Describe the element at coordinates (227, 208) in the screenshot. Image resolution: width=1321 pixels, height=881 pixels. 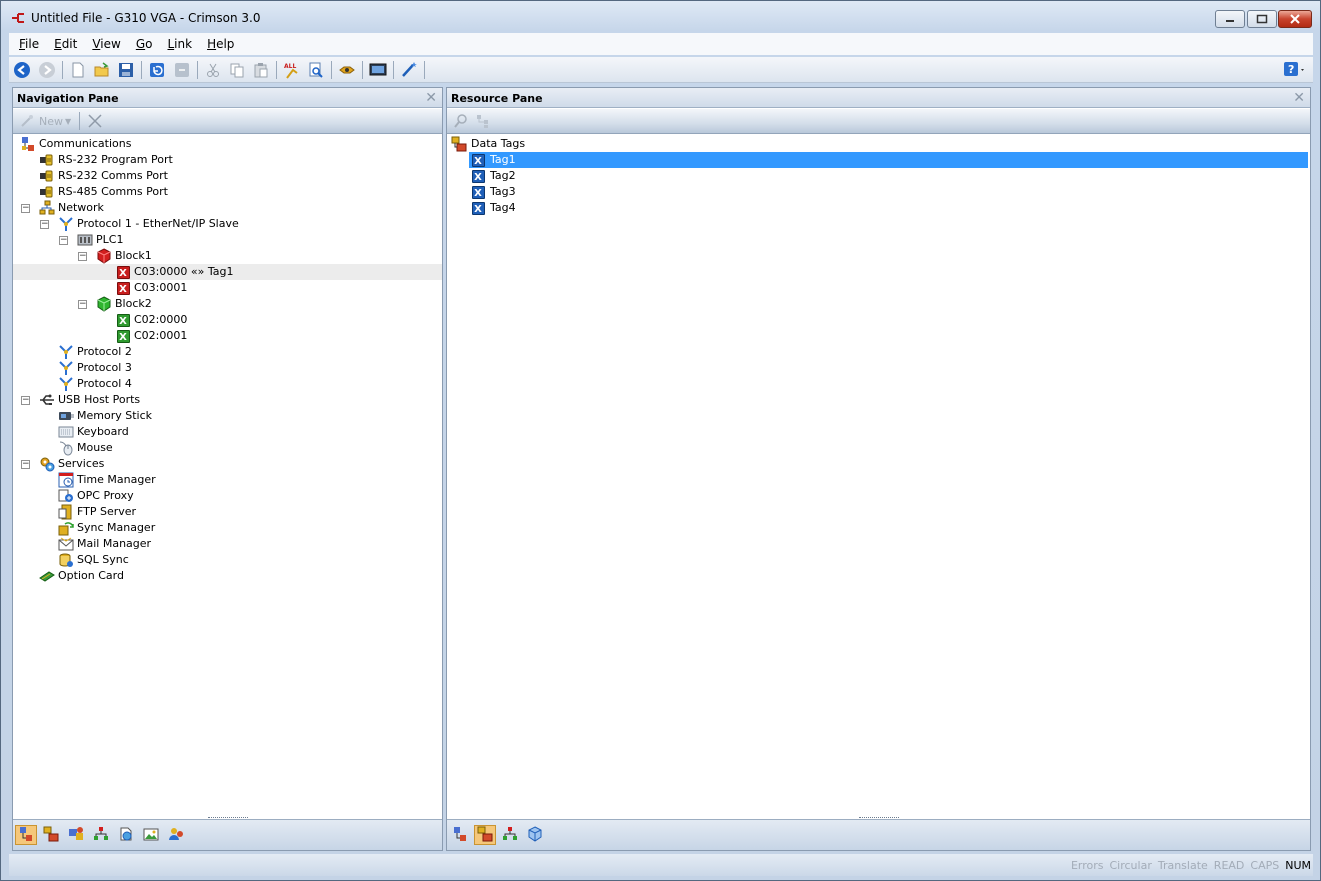
I see `tree-item-network: − Network` at that location.